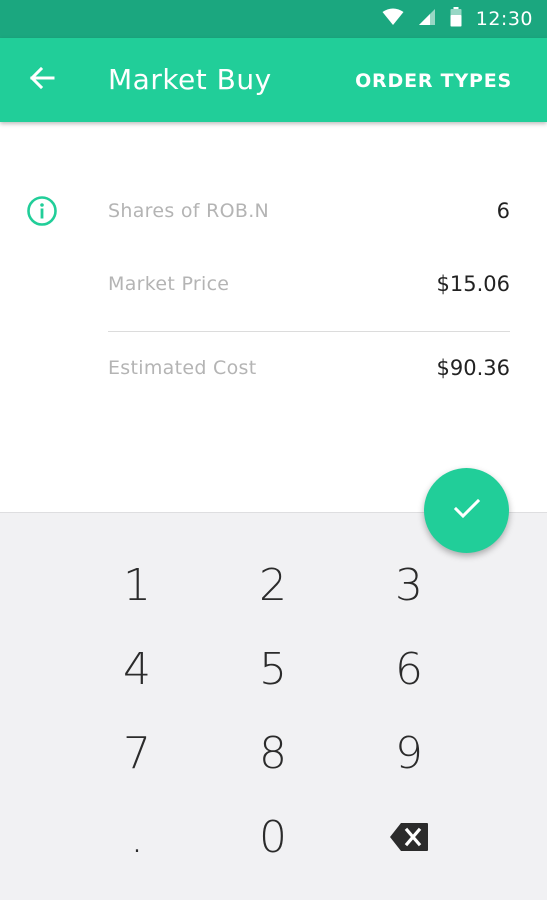 This screenshot has height=900, width=547. Describe the element at coordinates (273, 585) in the screenshot. I see `key-2: 2` at that location.